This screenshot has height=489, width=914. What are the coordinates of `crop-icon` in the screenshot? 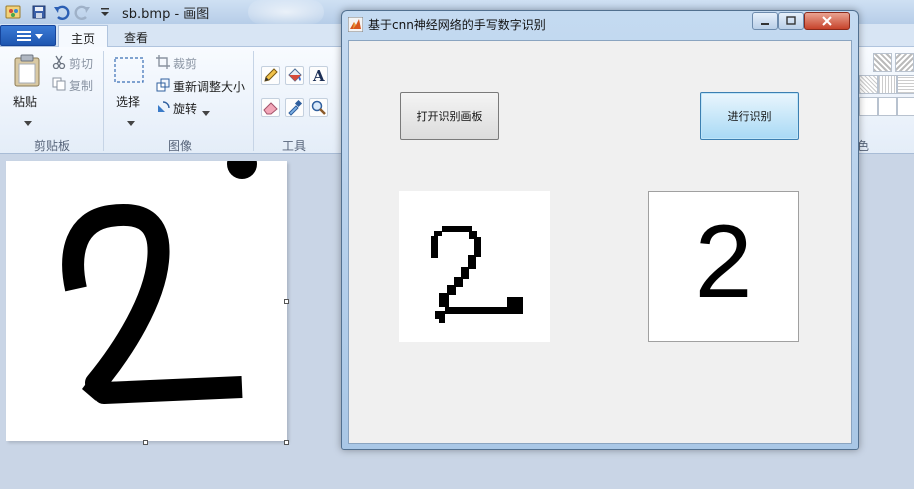 It's located at (163, 63).